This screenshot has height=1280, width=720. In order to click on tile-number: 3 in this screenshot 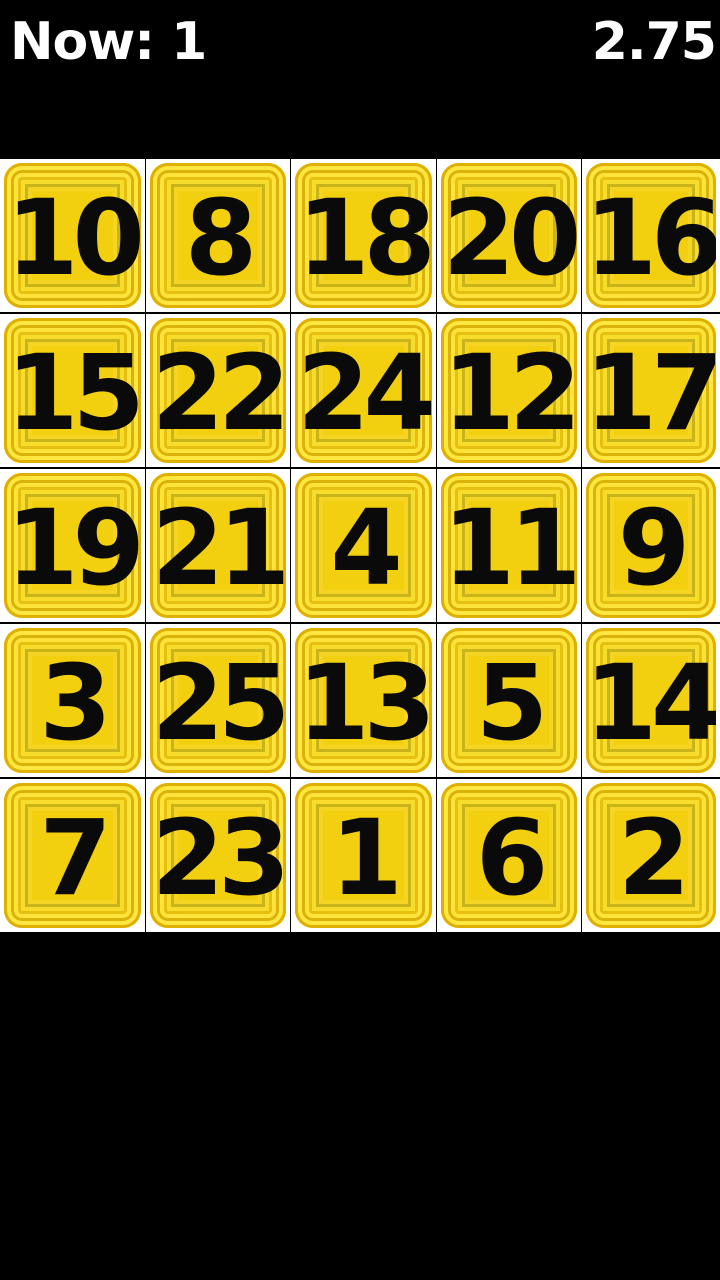, I will do `click(75, 702)`.